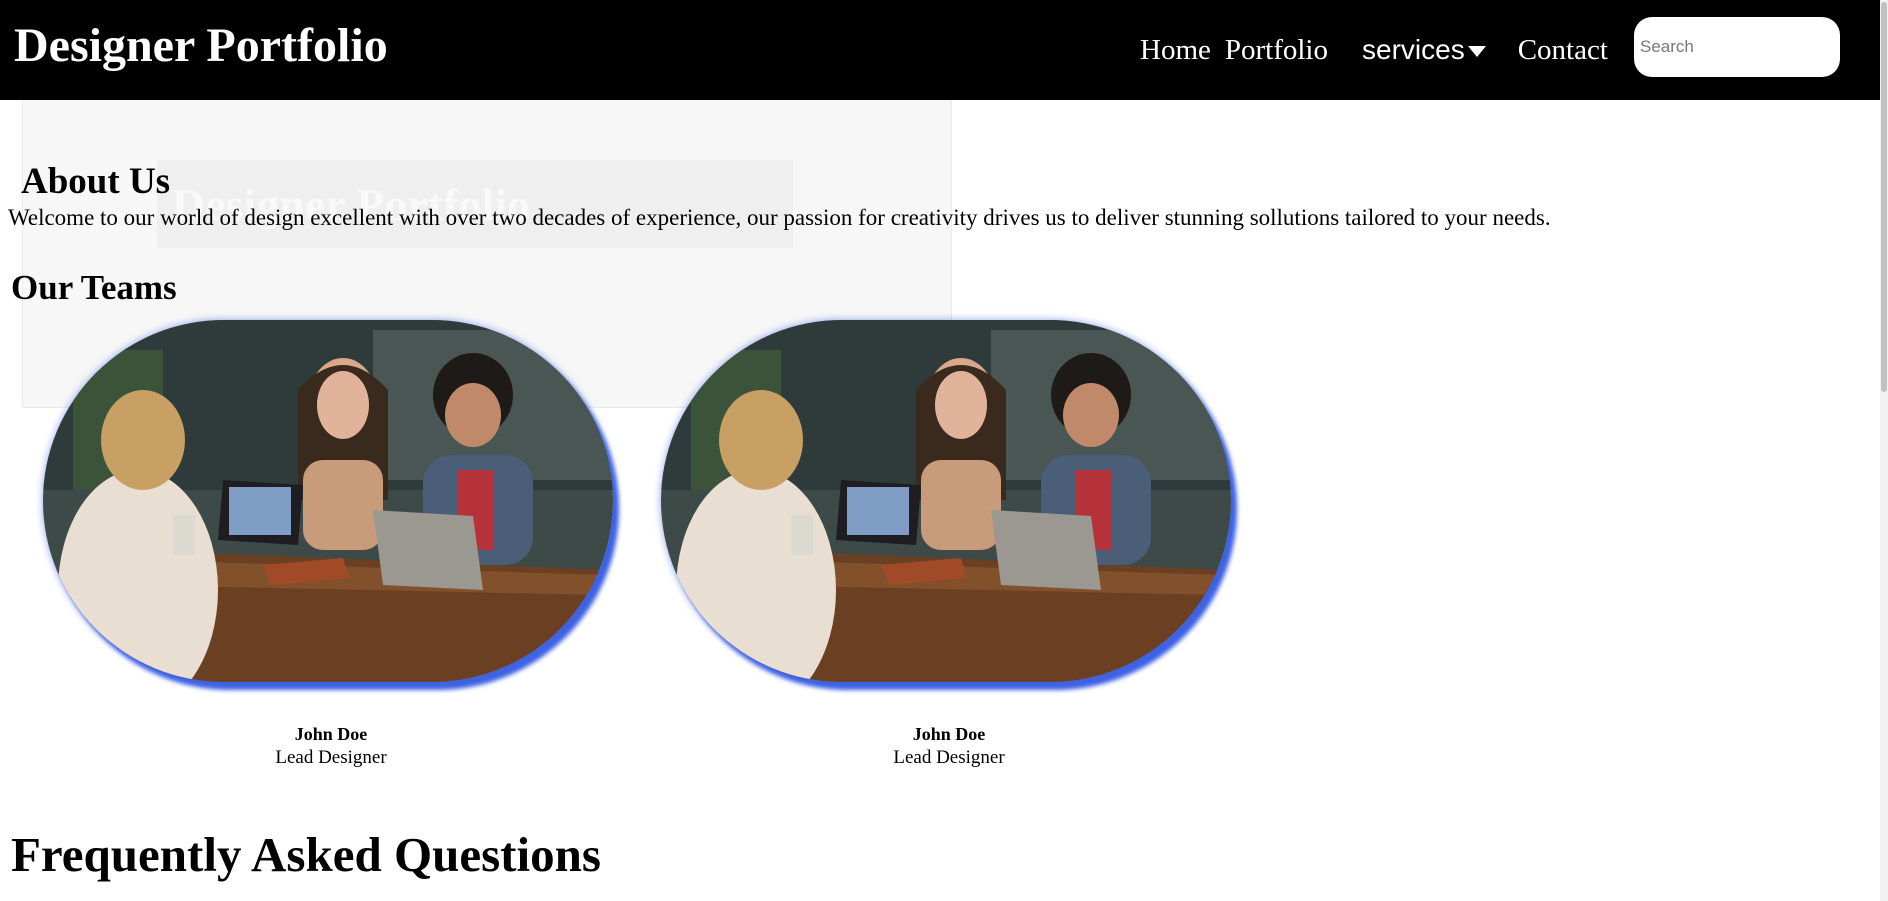  Describe the element at coordinates (94, 287) in the screenshot. I see `teams-title: Our Teams` at that location.